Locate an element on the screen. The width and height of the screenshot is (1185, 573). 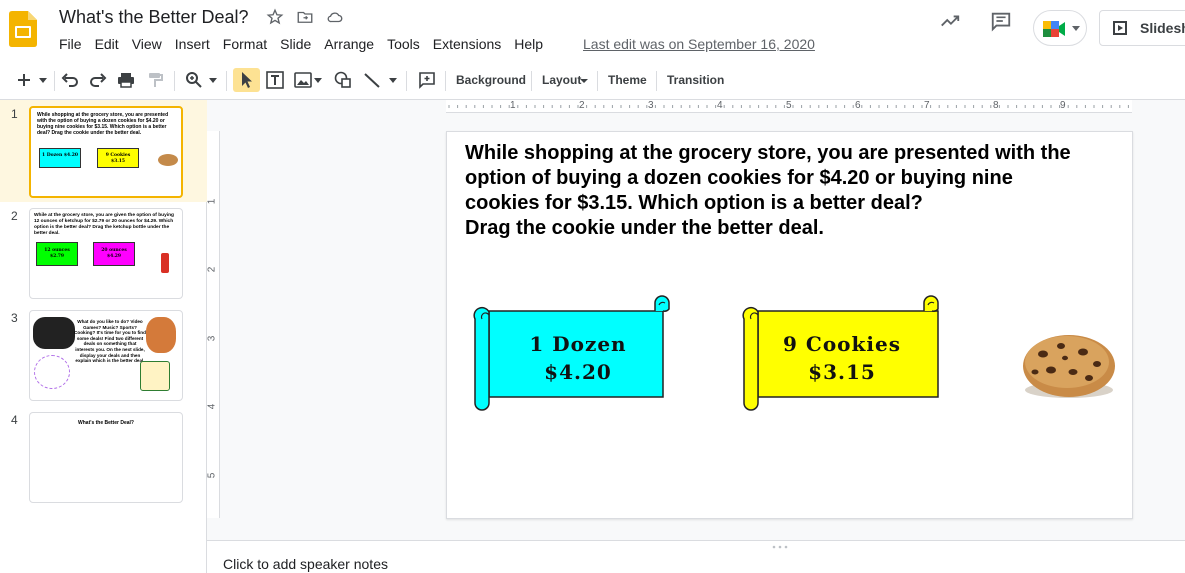
thumbnail-game-controller-image is located at coordinates (54, 333).